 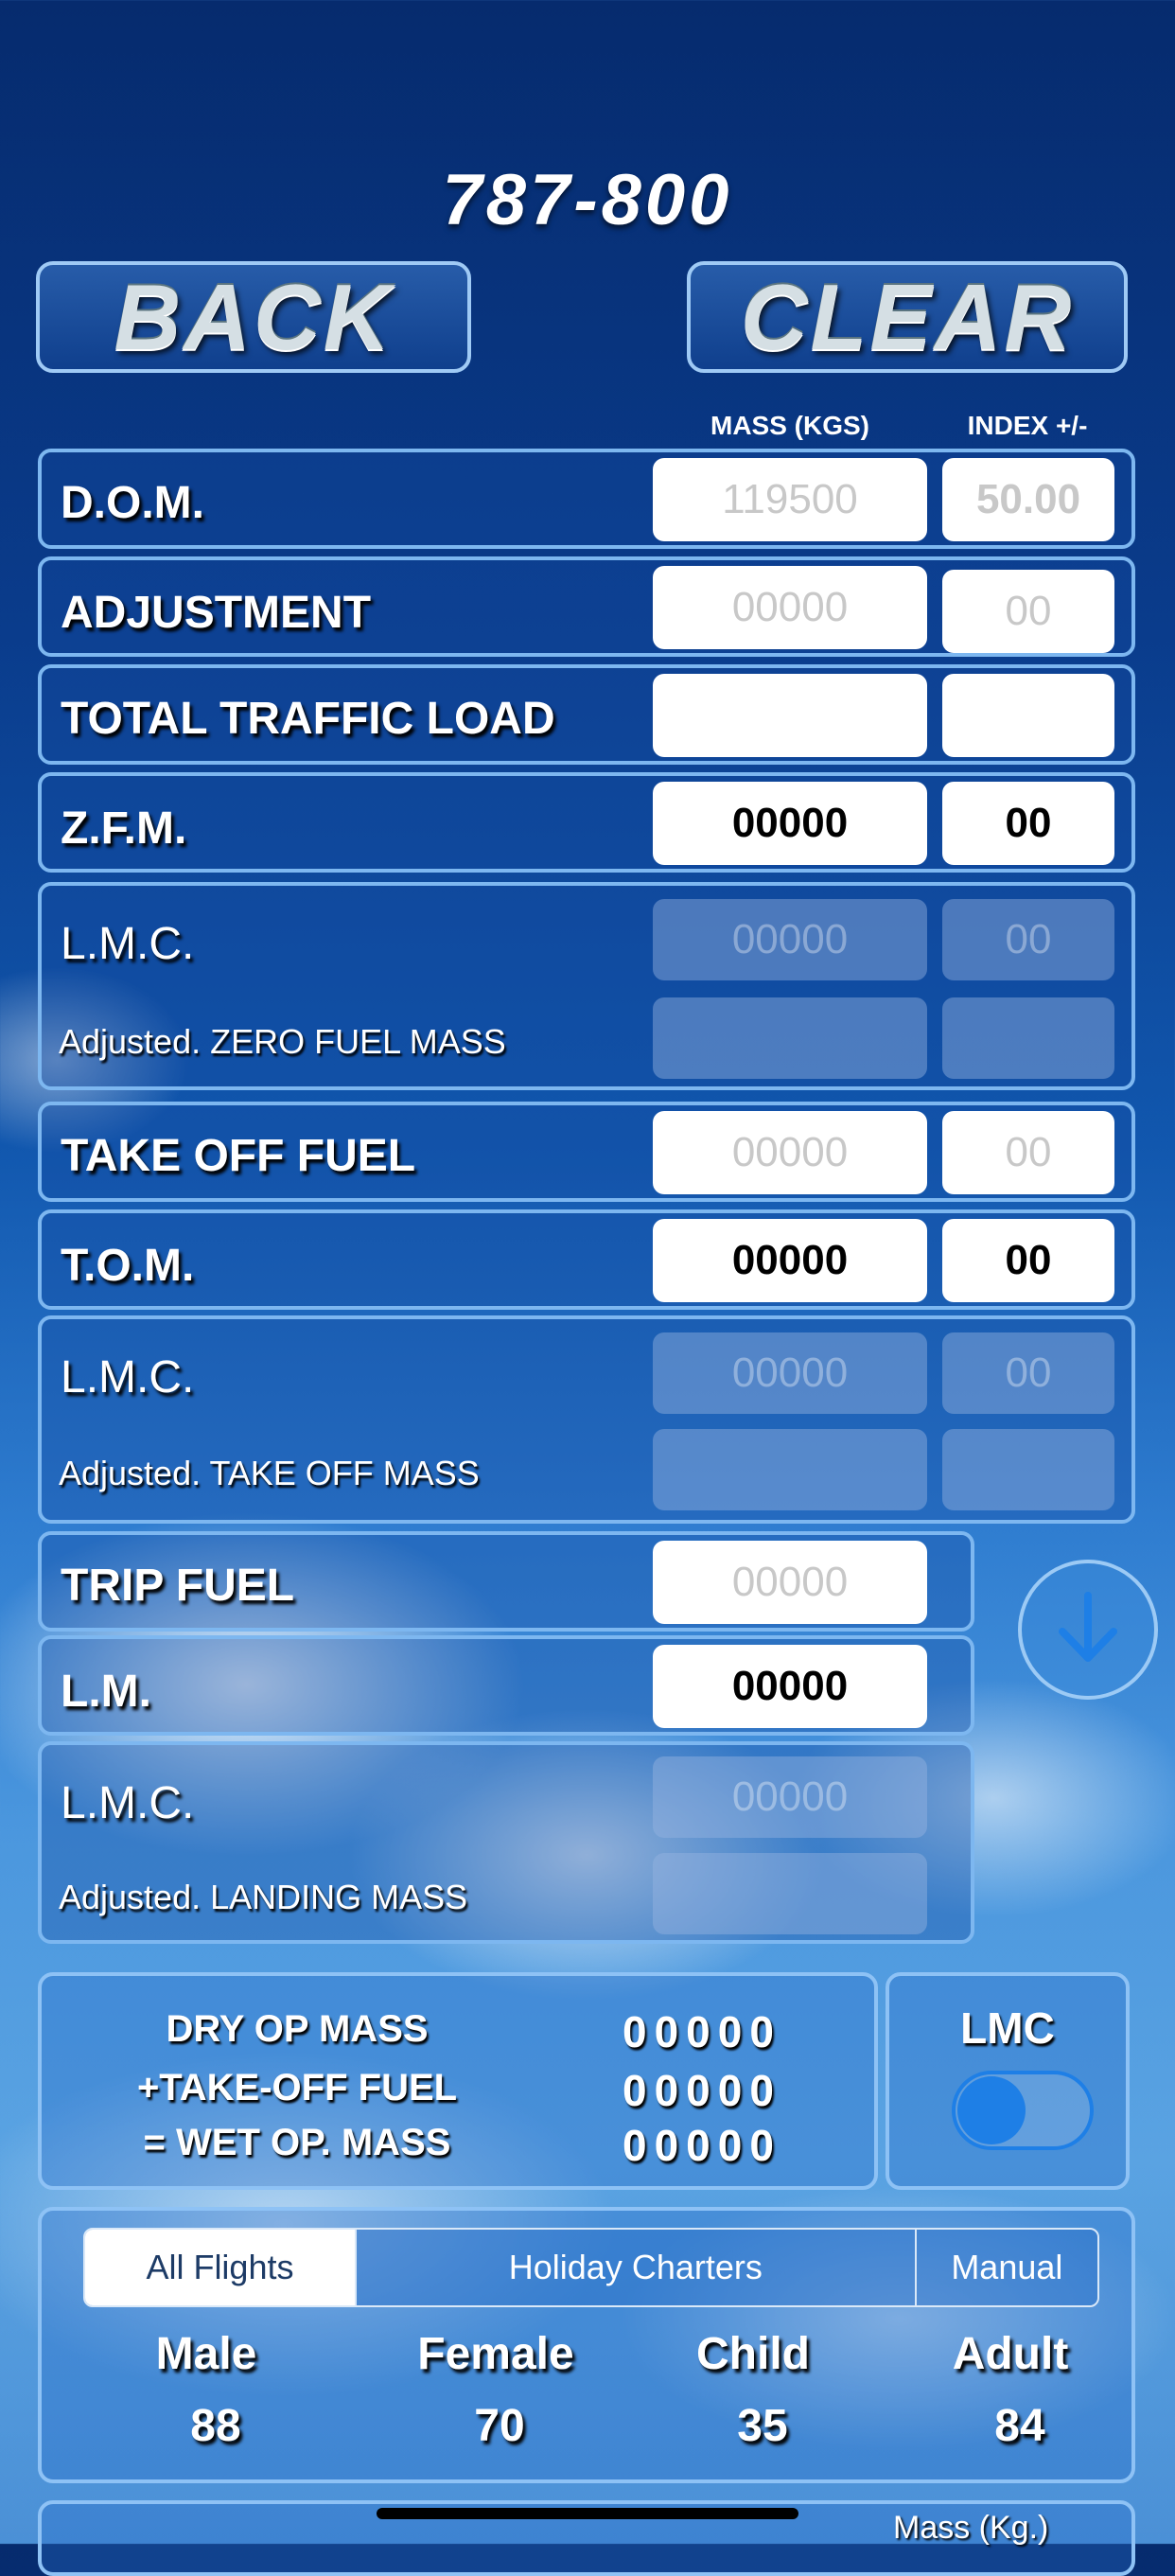 I want to click on take-off-fuel-summary-value: 00000, so click(x=702, y=2090).